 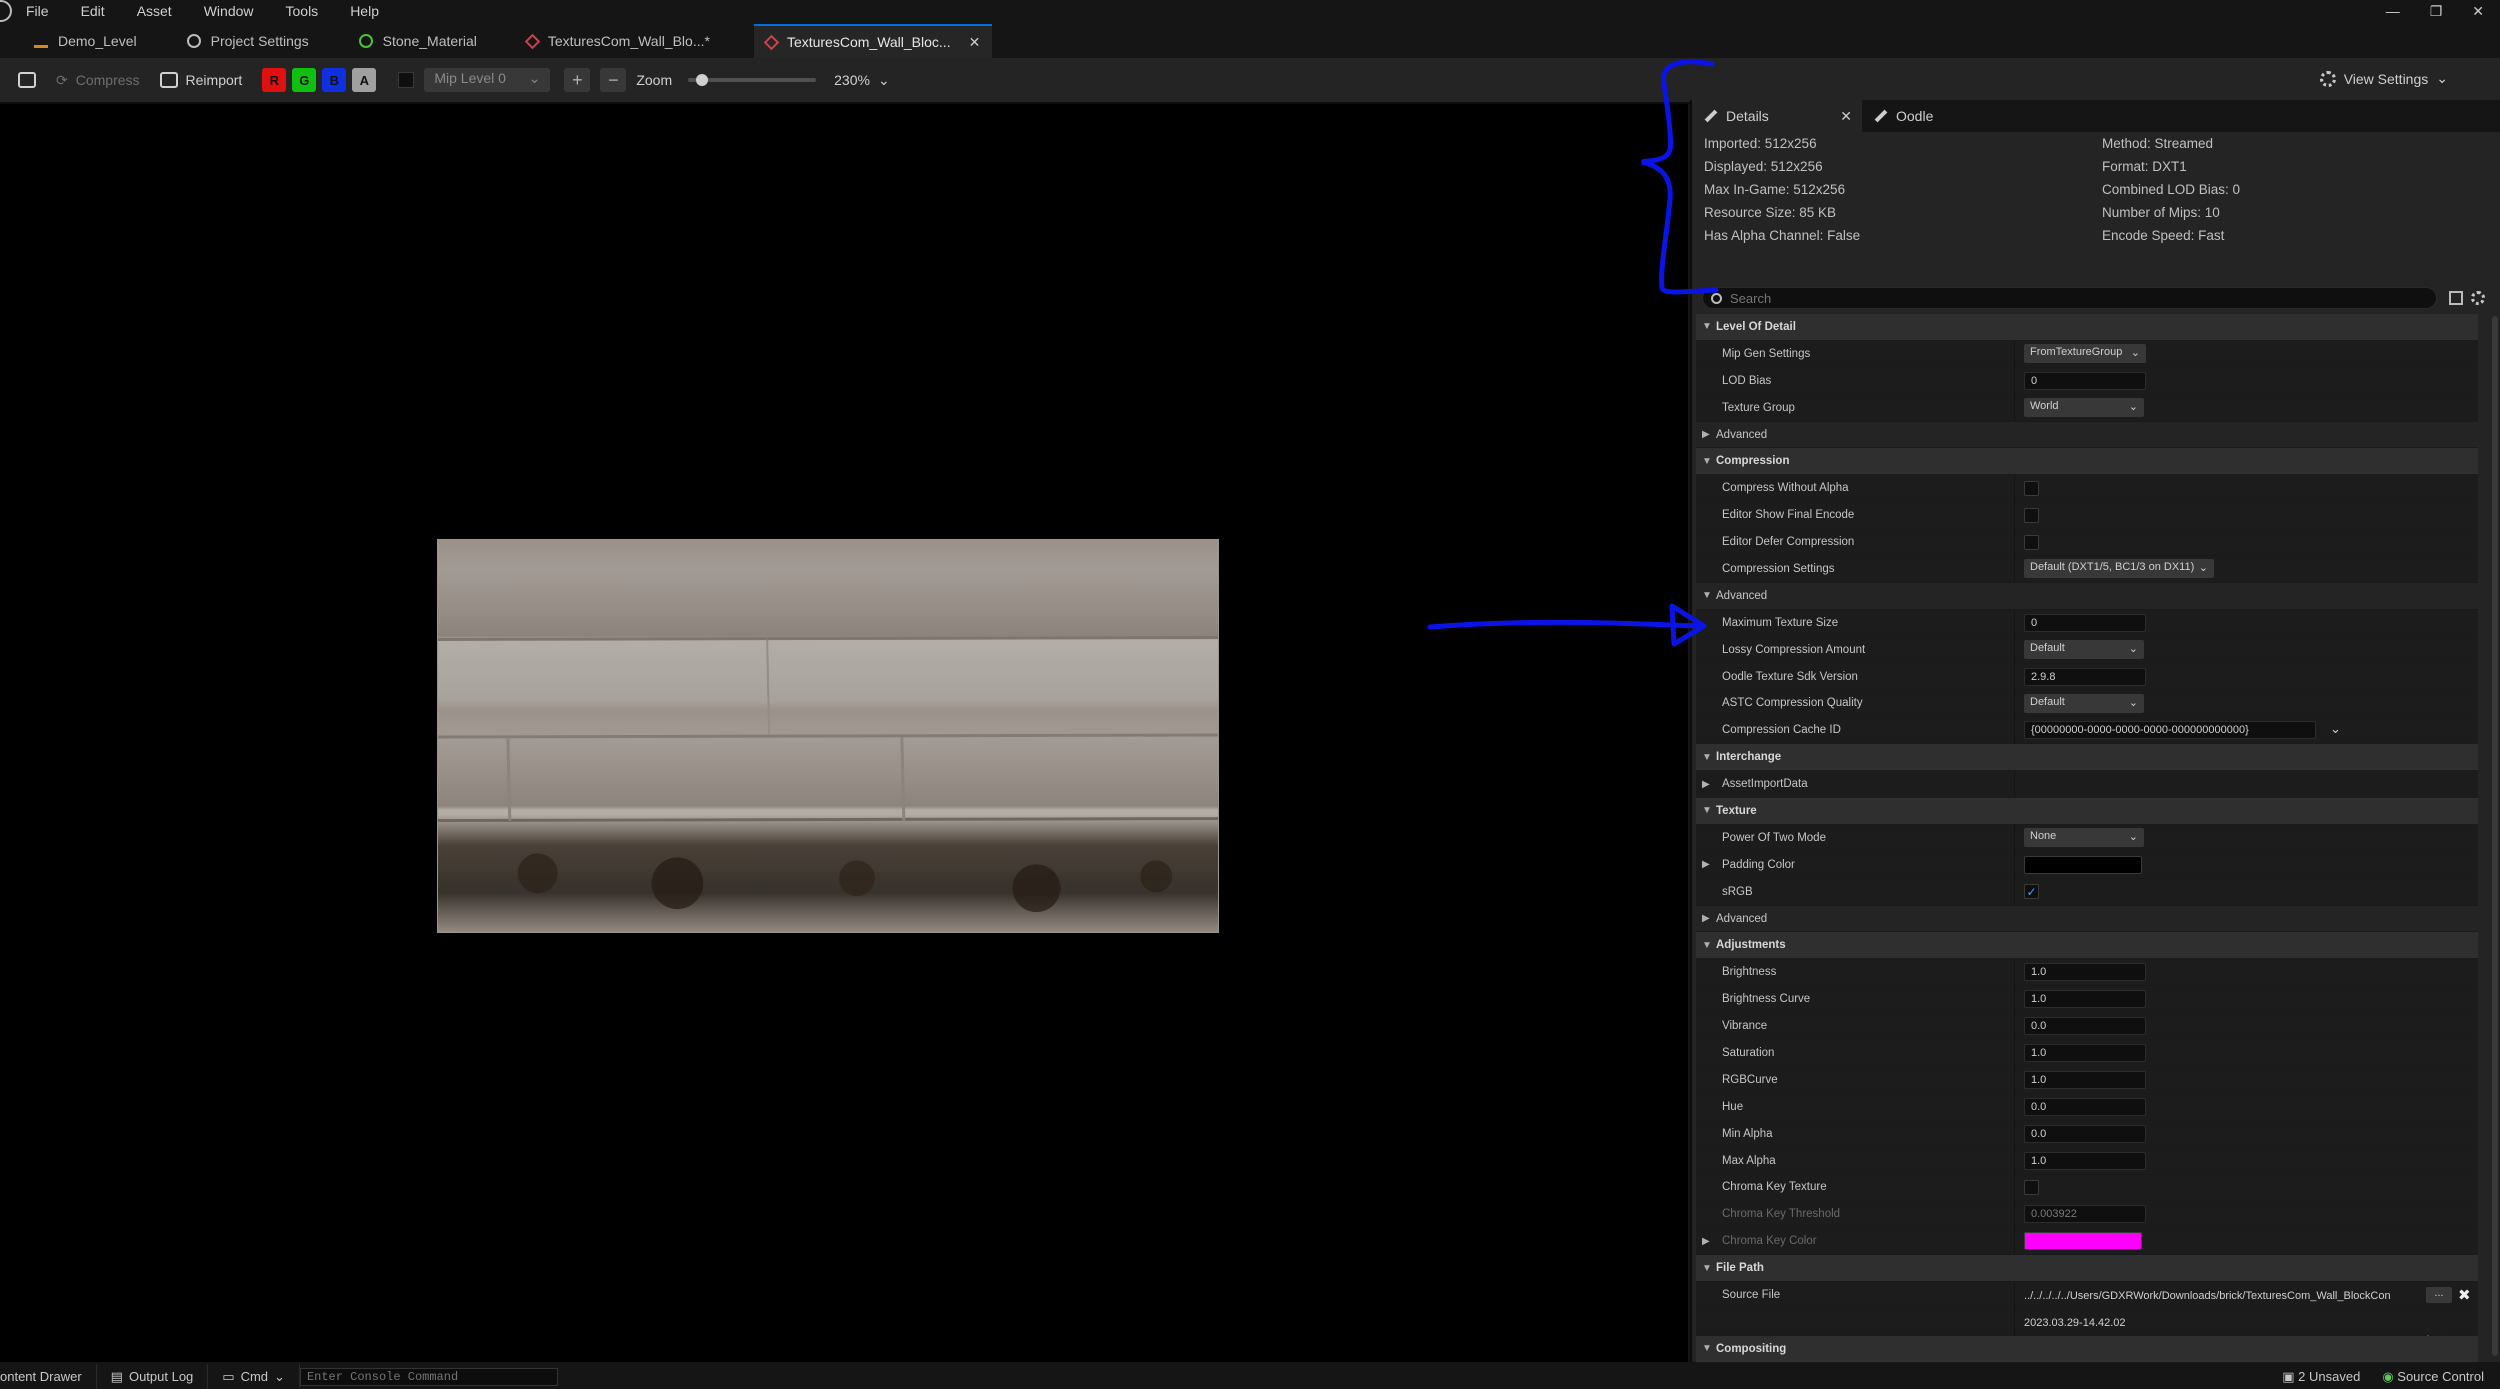 What do you see at coordinates (2087, 758) in the screenshot?
I see `category-header: ▼ Interchange` at bounding box center [2087, 758].